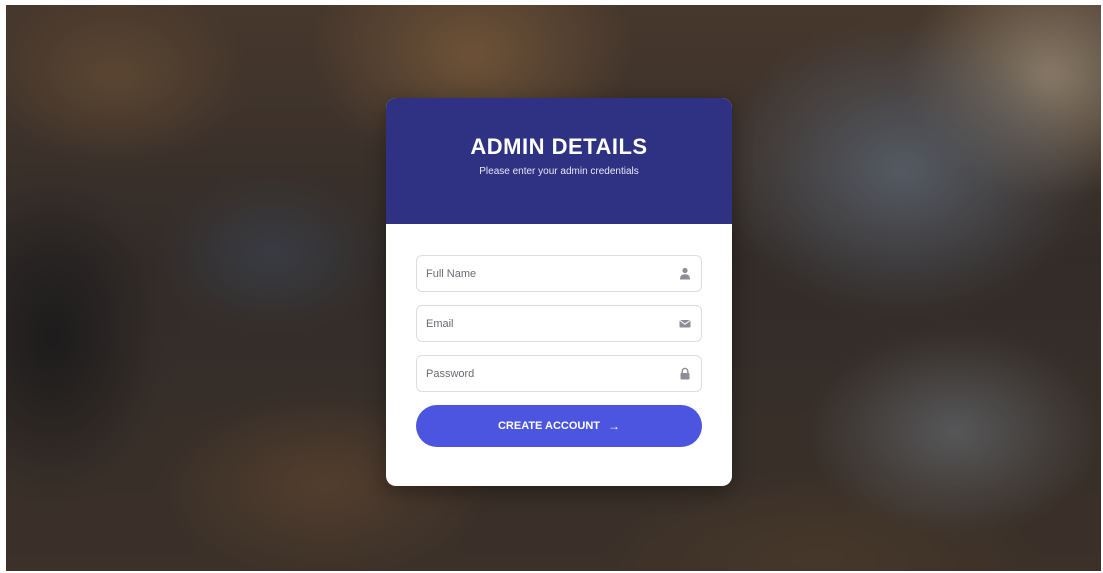 This screenshot has height=573, width=1103. What do you see at coordinates (541, 373) in the screenshot?
I see `password-input` at bounding box center [541, 373].